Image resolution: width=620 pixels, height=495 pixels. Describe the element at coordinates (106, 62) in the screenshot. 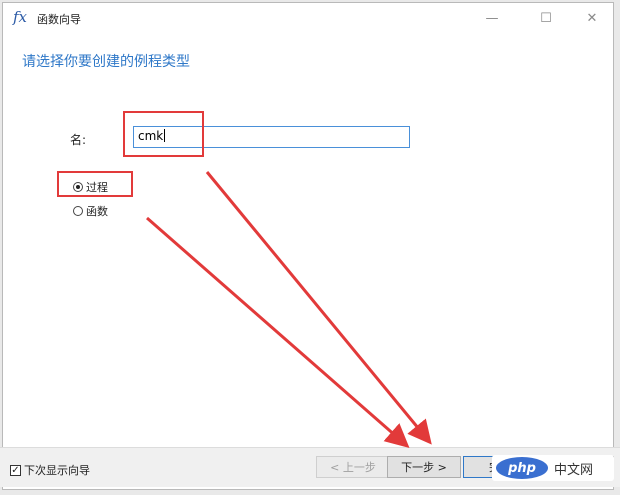

I see `page-heading: 请选择你要创建的例程类型` at that location.